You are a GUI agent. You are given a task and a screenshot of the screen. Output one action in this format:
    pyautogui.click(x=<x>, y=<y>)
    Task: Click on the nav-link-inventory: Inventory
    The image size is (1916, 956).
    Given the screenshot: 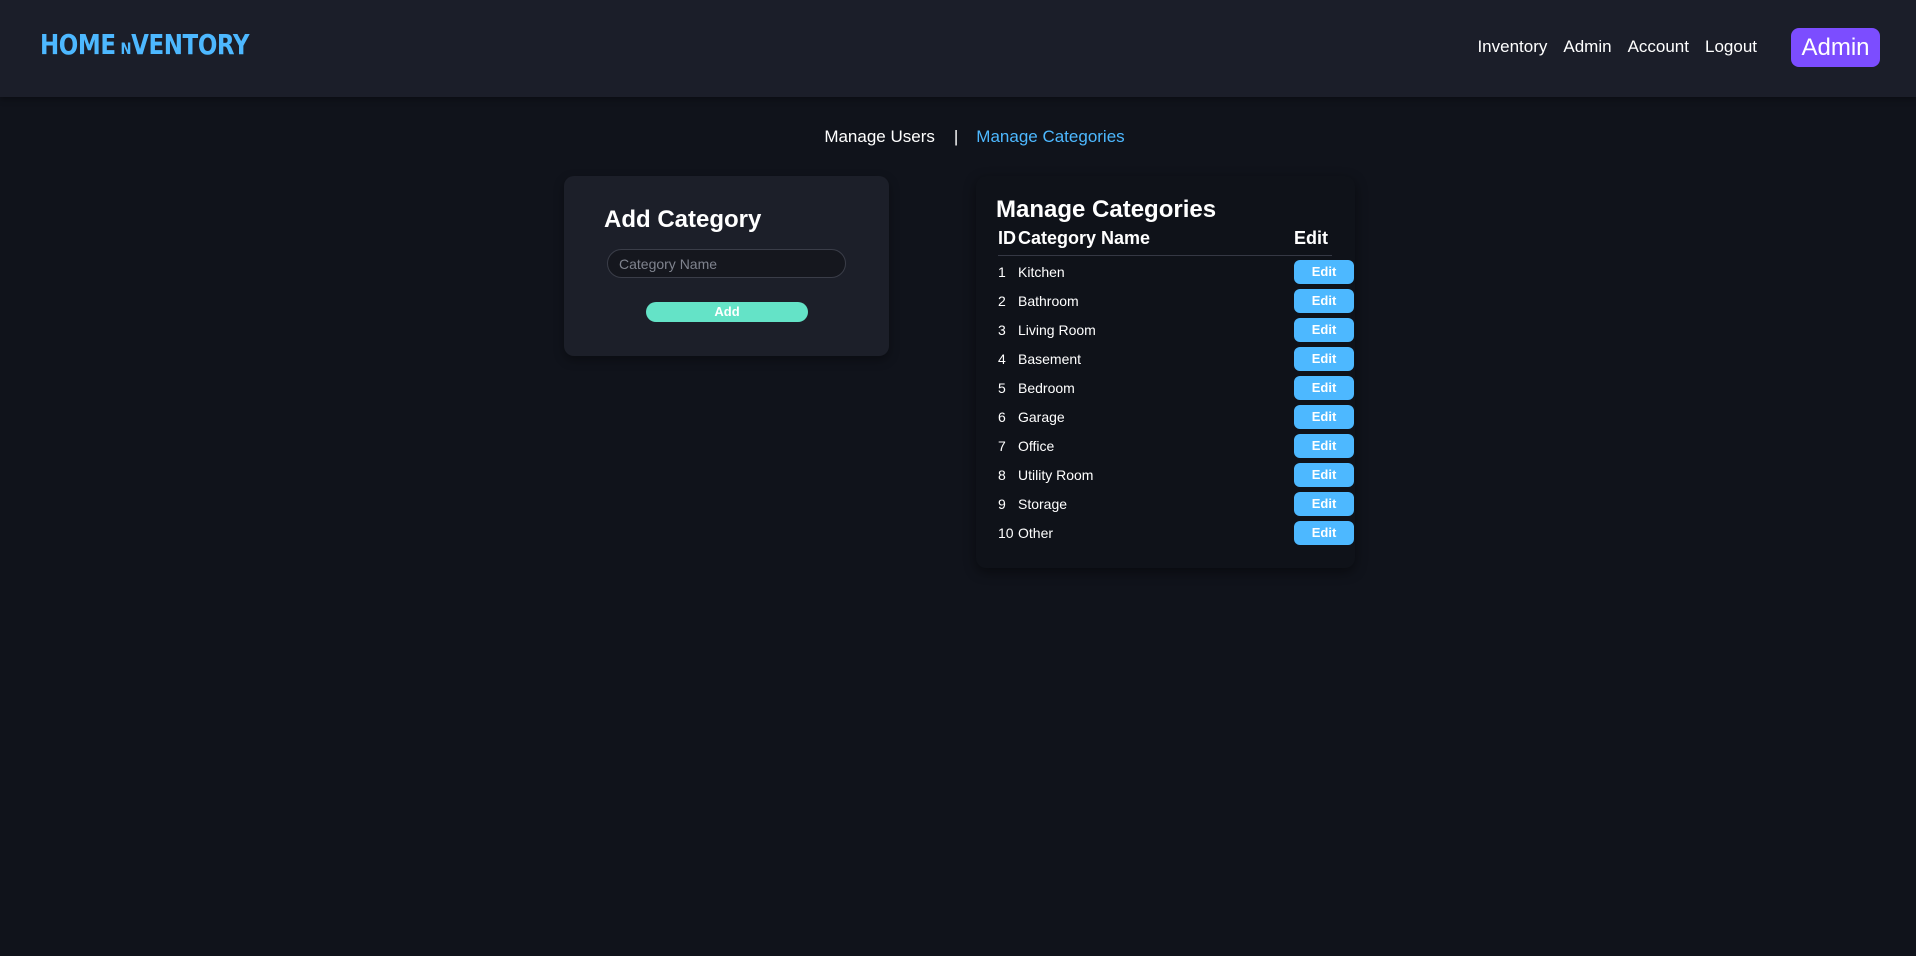 What is the action you would take?
    pyautogui.click(x=1512, y=47)
    